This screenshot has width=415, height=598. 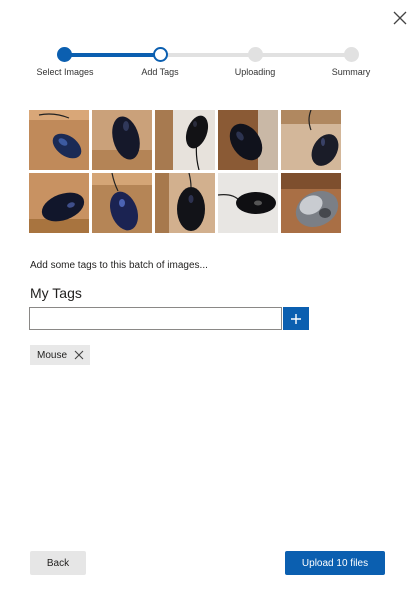 I want to click on upload-button: Upload 10 files, so click(x=335, y=563).